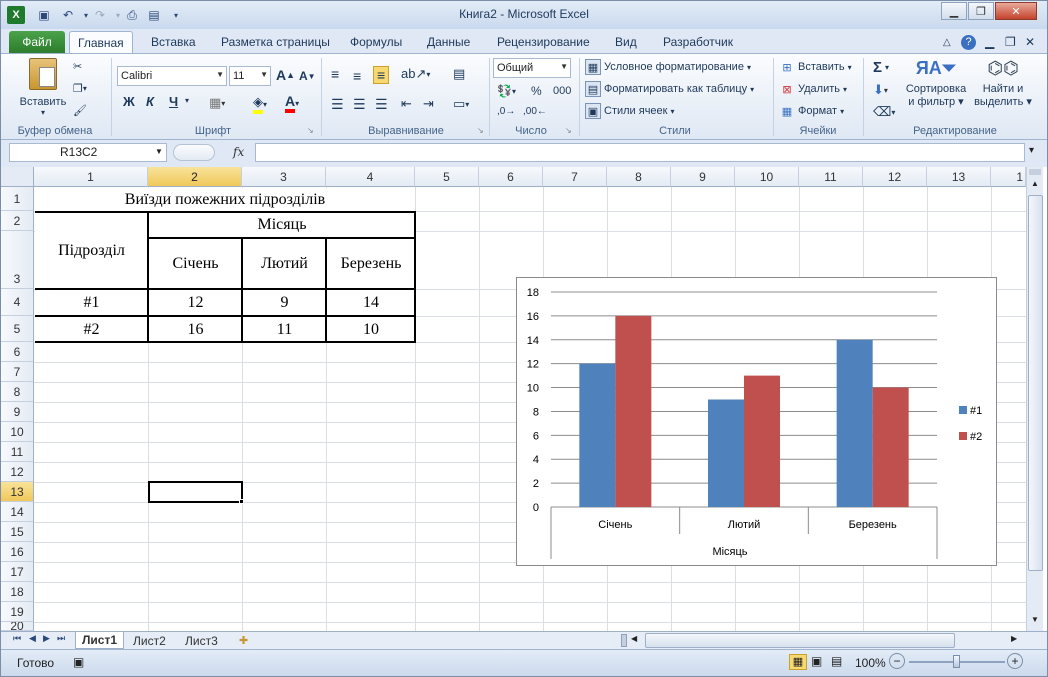  I want to click on column-header: 10, so click(767, 177).